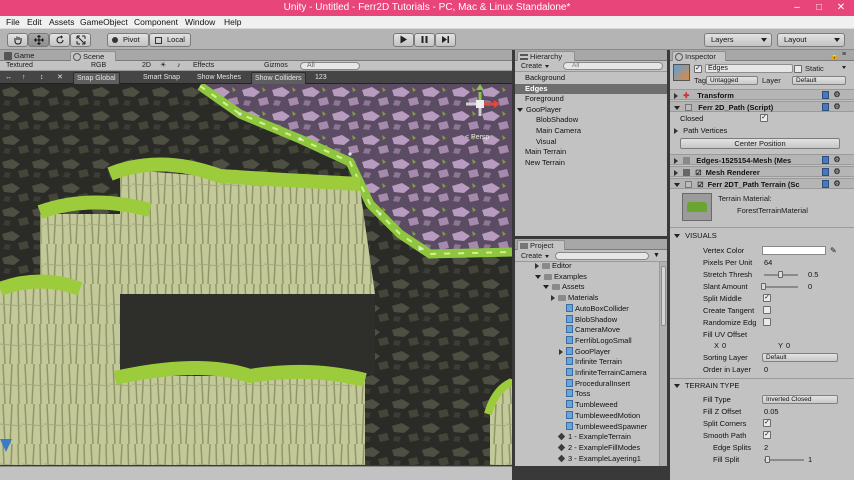 Image resolution: width=854 pixels, height=480 pixels. What do you see at coordinates (762, 385) in the screenshot?
I see `terrain-type-header: TERRAIN TYPE` at bounding box center [762, 385].